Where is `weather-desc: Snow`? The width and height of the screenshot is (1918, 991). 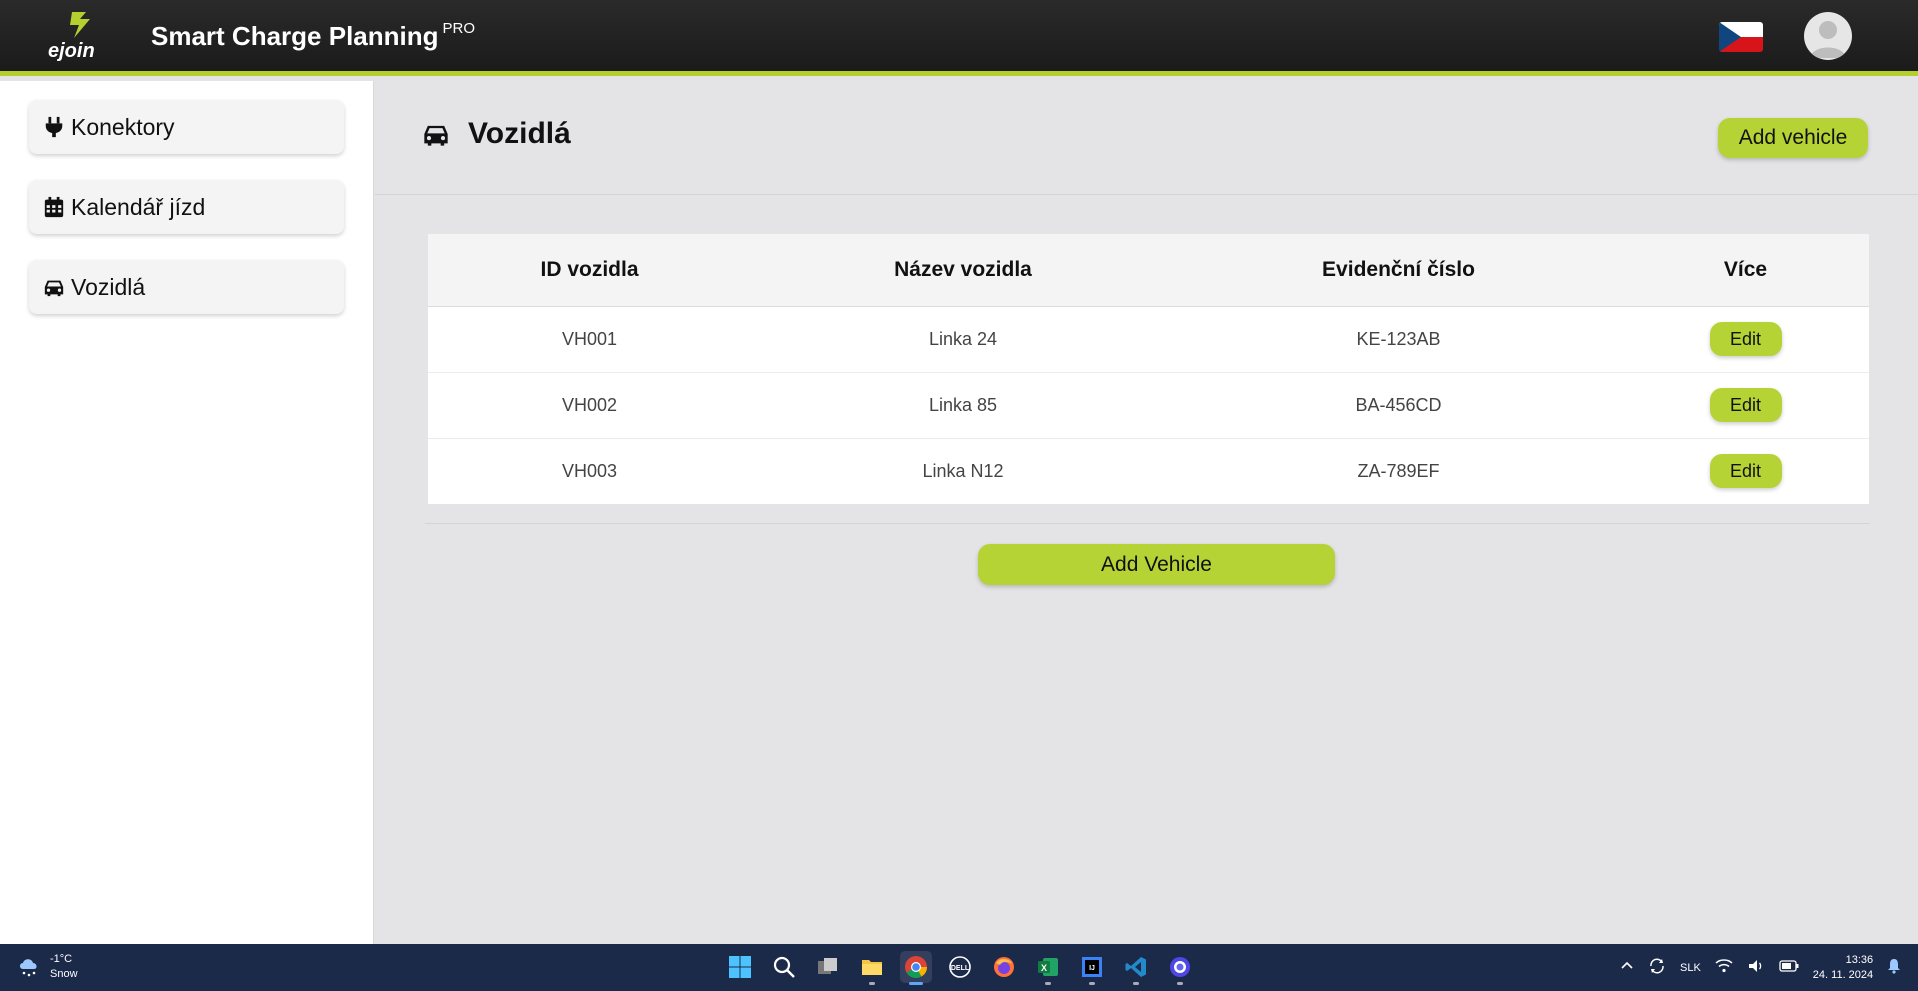 weather-desc: Snow is located at coordinates (64, 974).